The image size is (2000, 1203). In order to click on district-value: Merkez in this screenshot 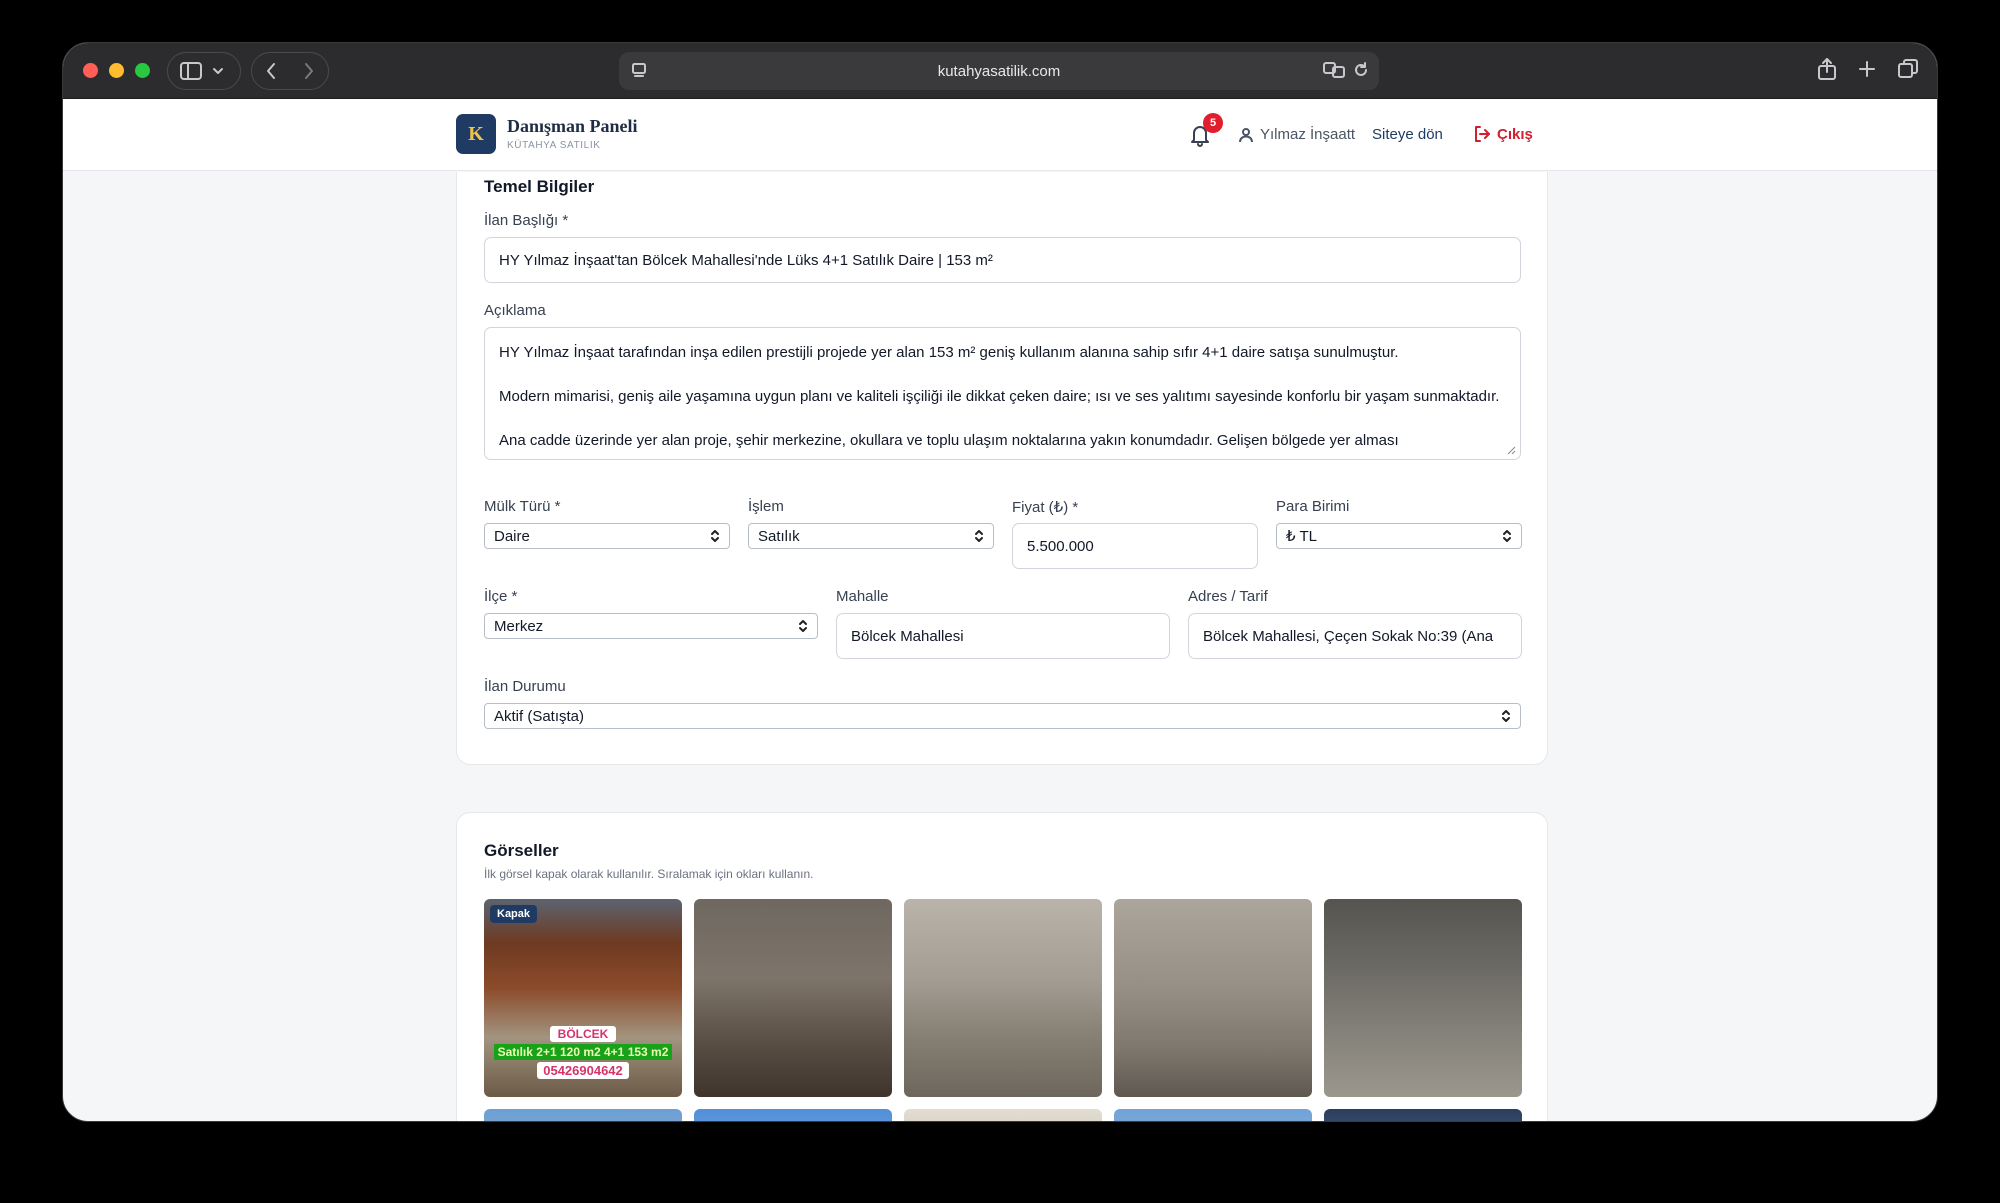, I will do `click(519, 626)`.